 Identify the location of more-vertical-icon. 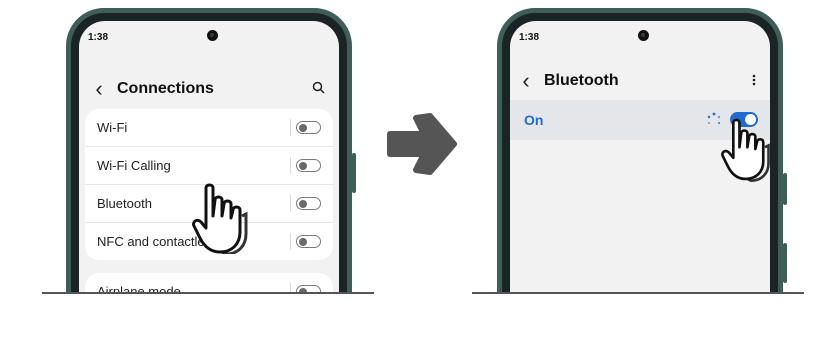
(754, 81).